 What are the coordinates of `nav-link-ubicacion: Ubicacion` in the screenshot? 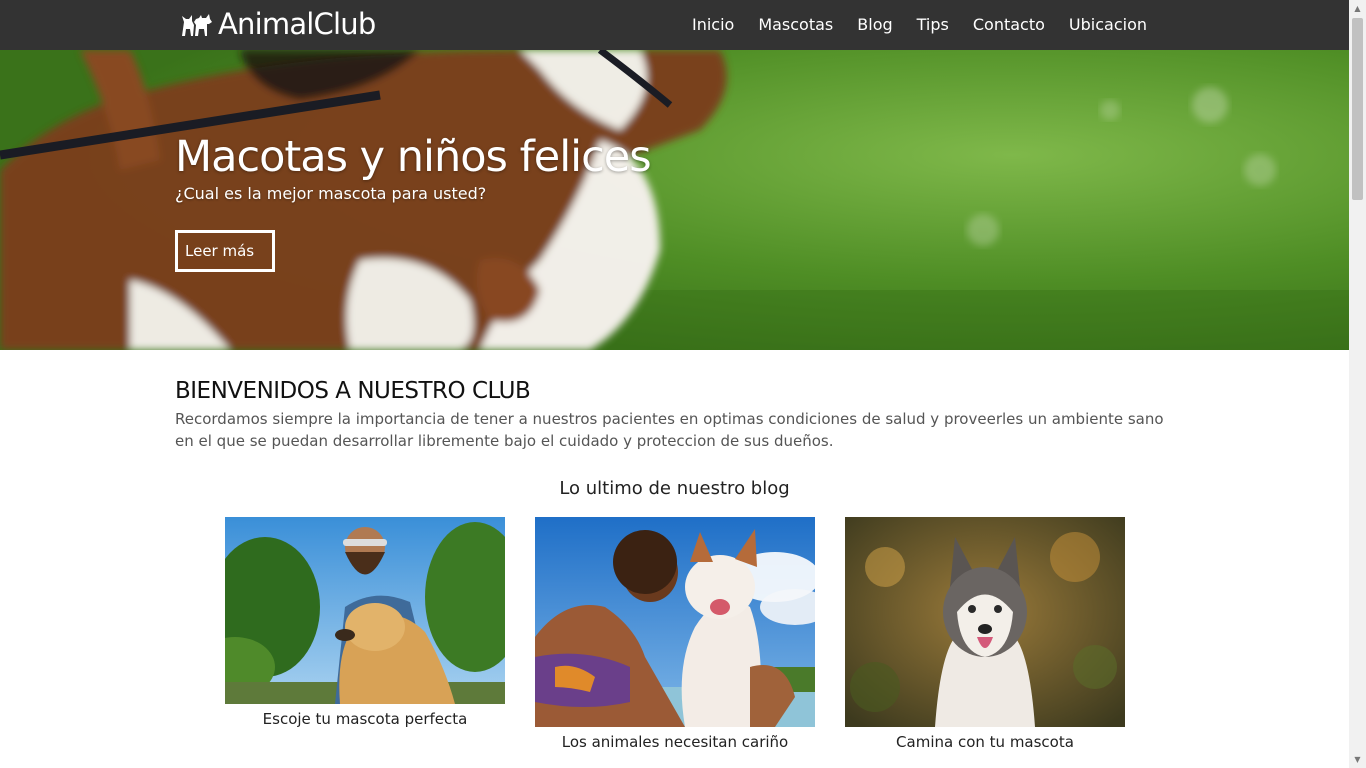 It's located at (1108, 25).